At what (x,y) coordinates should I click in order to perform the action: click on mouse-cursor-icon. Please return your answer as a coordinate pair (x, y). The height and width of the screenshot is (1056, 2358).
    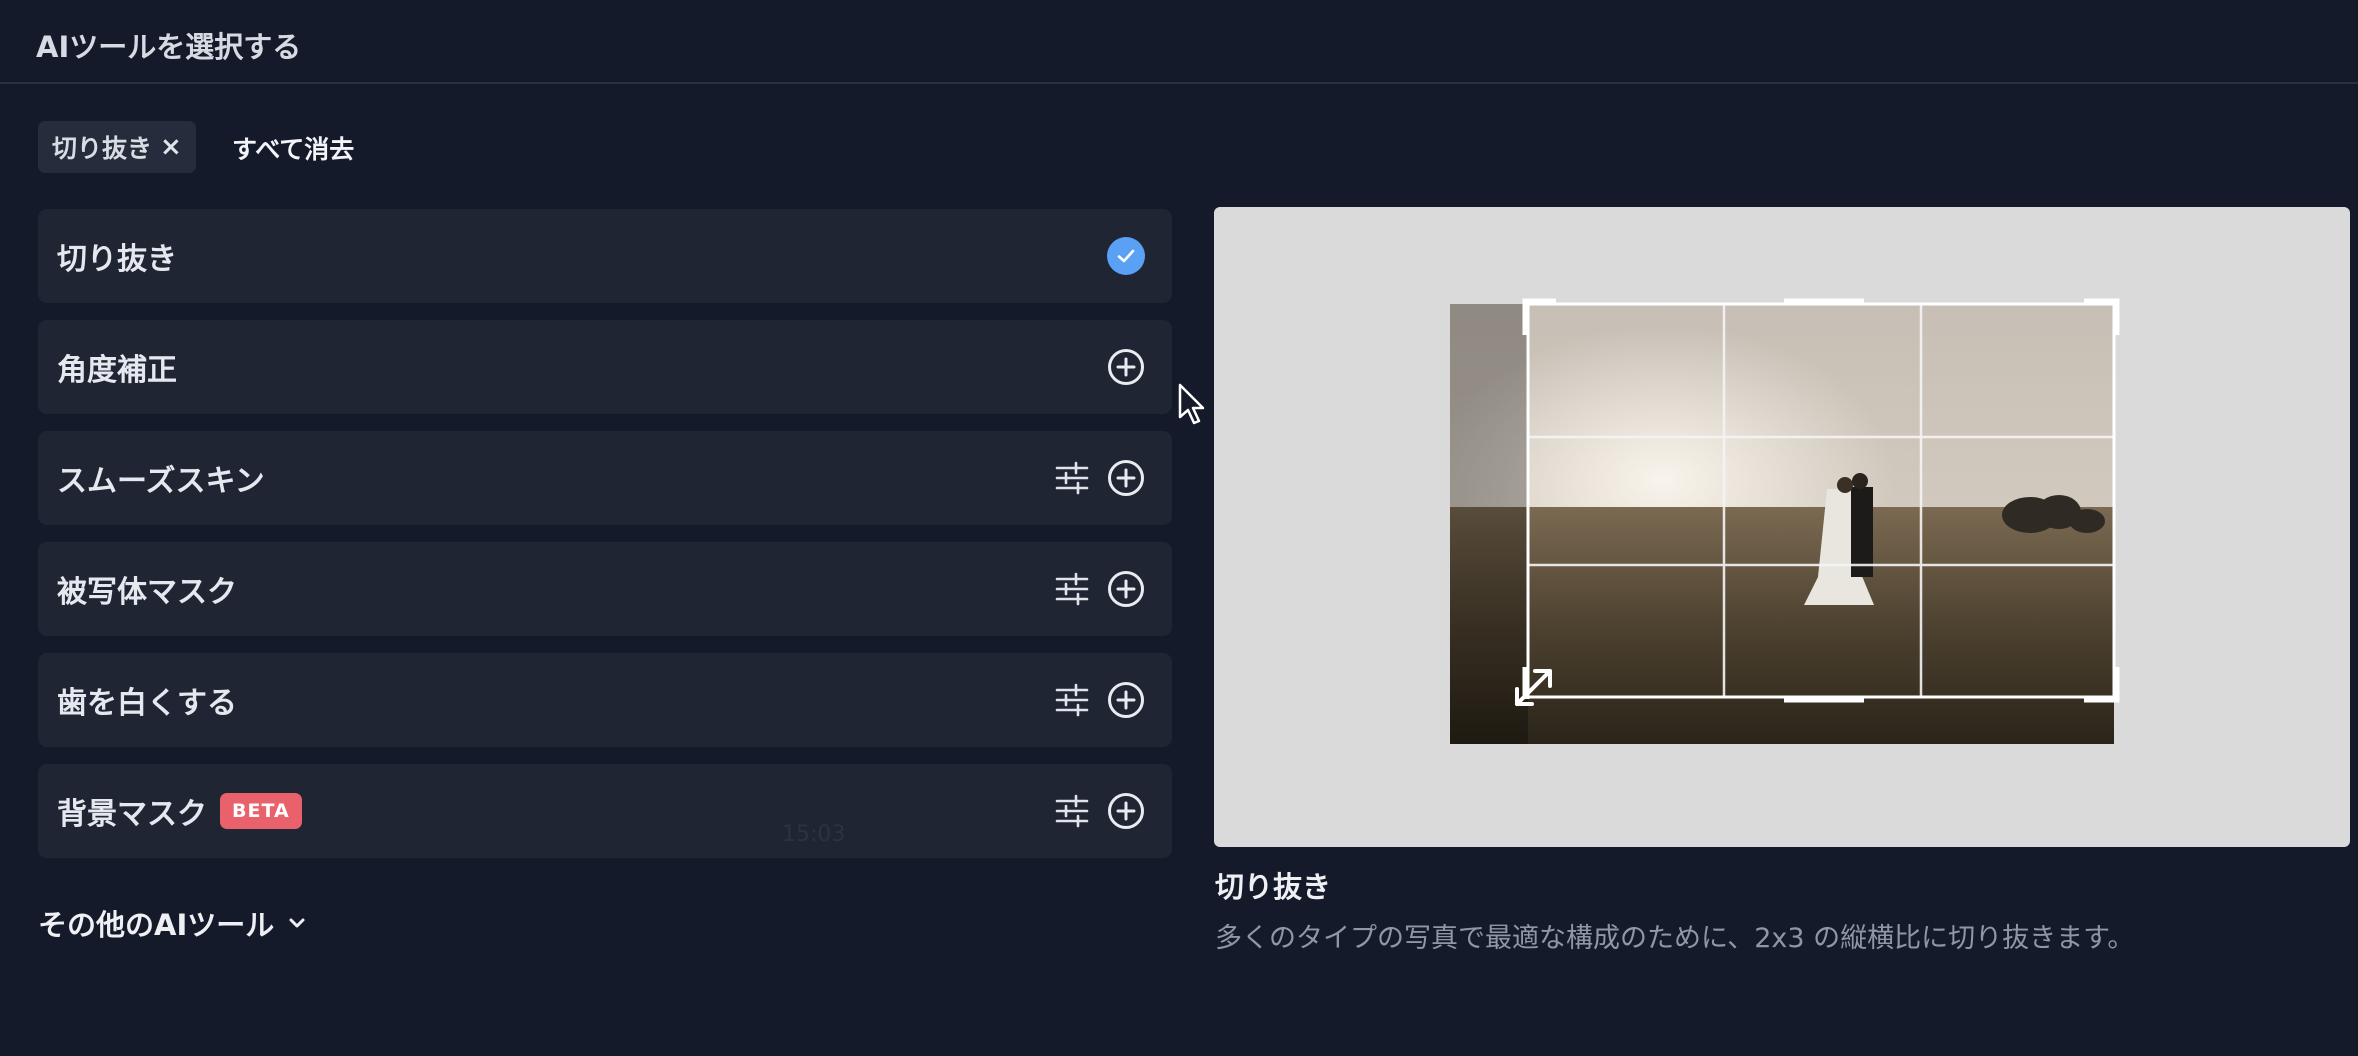
    Looking at the image, I should click on (1192, 405).